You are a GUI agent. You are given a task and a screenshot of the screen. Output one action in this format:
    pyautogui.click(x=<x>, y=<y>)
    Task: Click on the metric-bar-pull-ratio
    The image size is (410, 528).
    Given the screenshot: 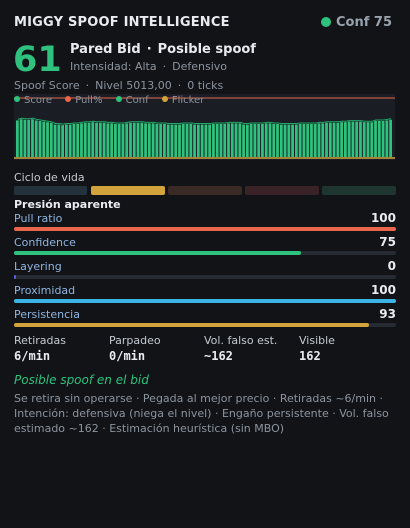 What is the action you would take?
    pyautogui.click(x=205, y=229)
    